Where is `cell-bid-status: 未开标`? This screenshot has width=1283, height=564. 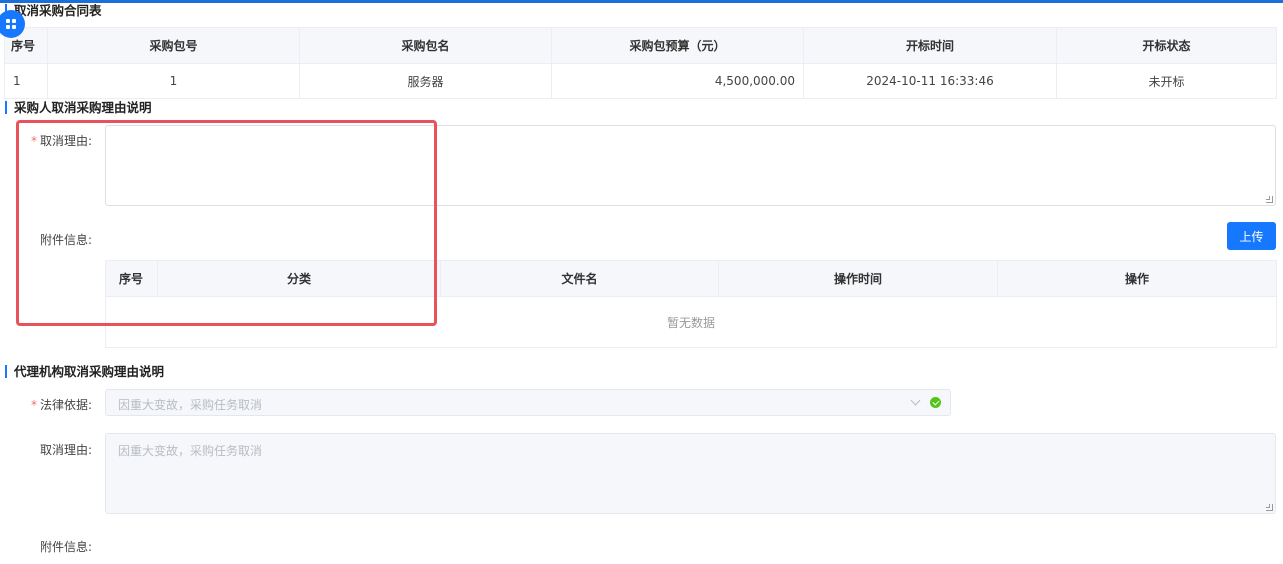
cell-bid-status: 未开标 is located at coordinates (1166, 81).